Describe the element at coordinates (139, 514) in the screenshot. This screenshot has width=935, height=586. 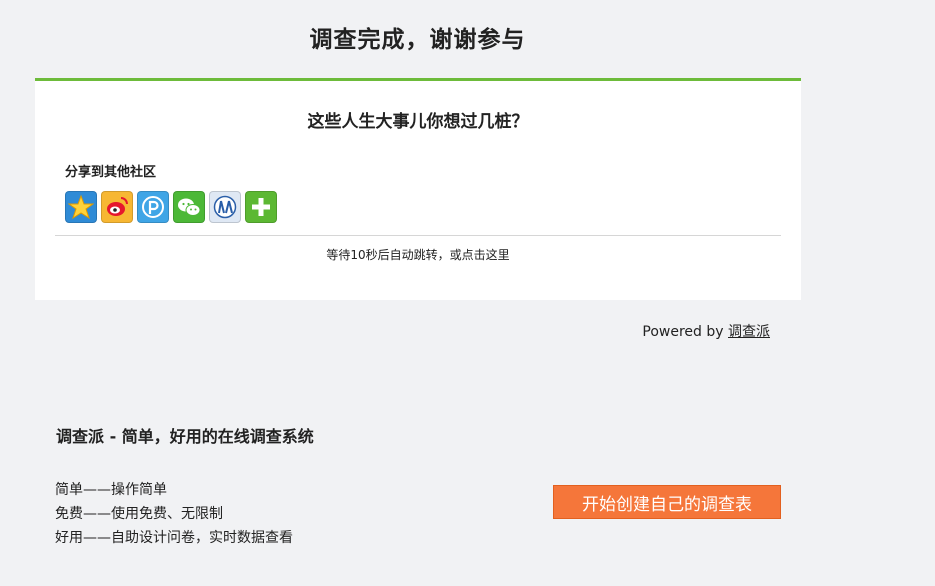
I see `feature-item: 免费——使用免费、无限制` at that location.